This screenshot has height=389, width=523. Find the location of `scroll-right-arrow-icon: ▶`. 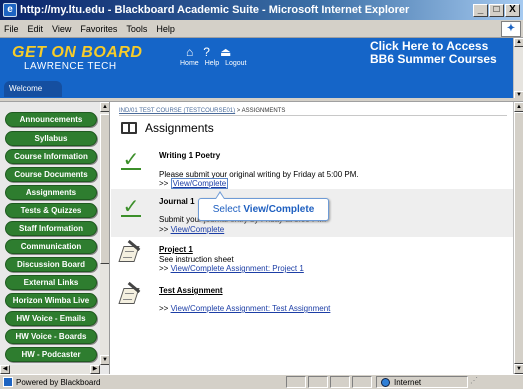

scroll-right-arrow-icon: ▶ is located at coordinates (95, 369).